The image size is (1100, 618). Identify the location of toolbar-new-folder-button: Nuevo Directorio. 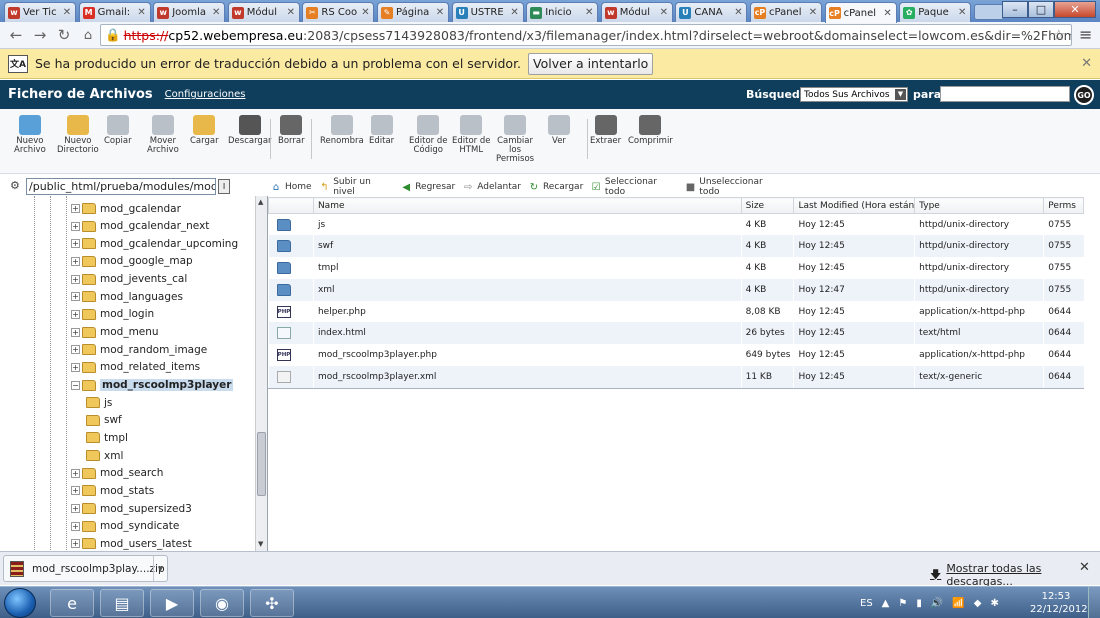
(78, 135).